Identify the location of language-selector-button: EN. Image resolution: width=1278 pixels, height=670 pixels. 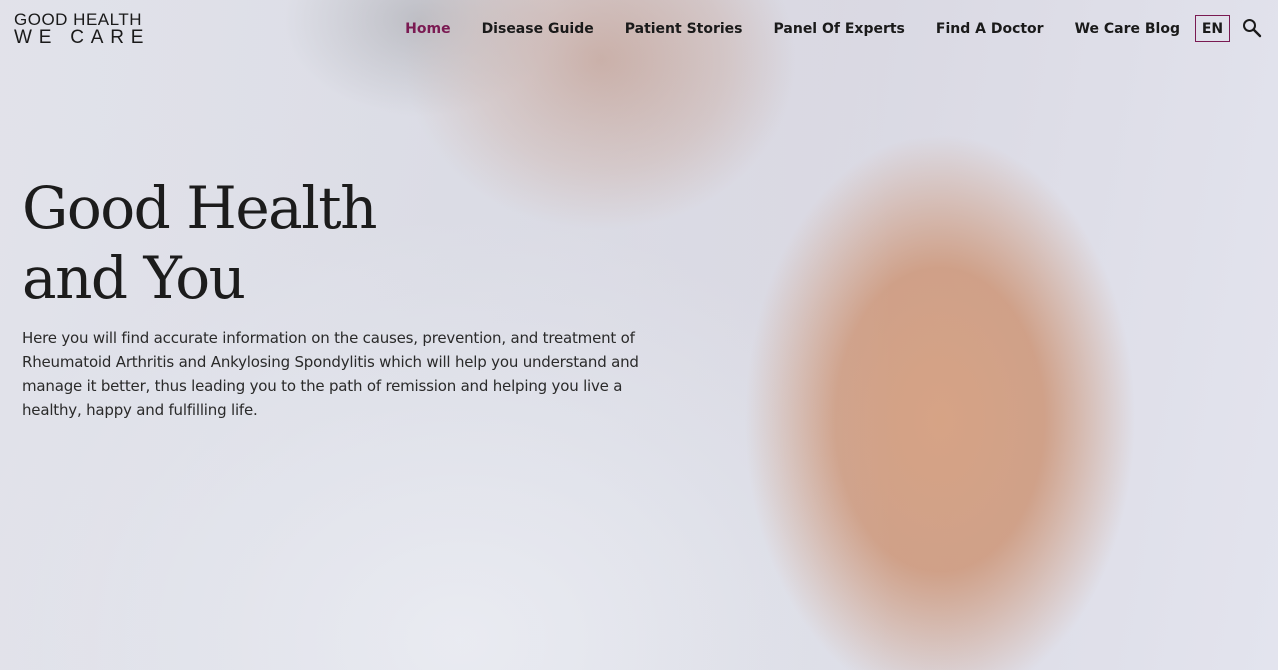
(1212, 28).